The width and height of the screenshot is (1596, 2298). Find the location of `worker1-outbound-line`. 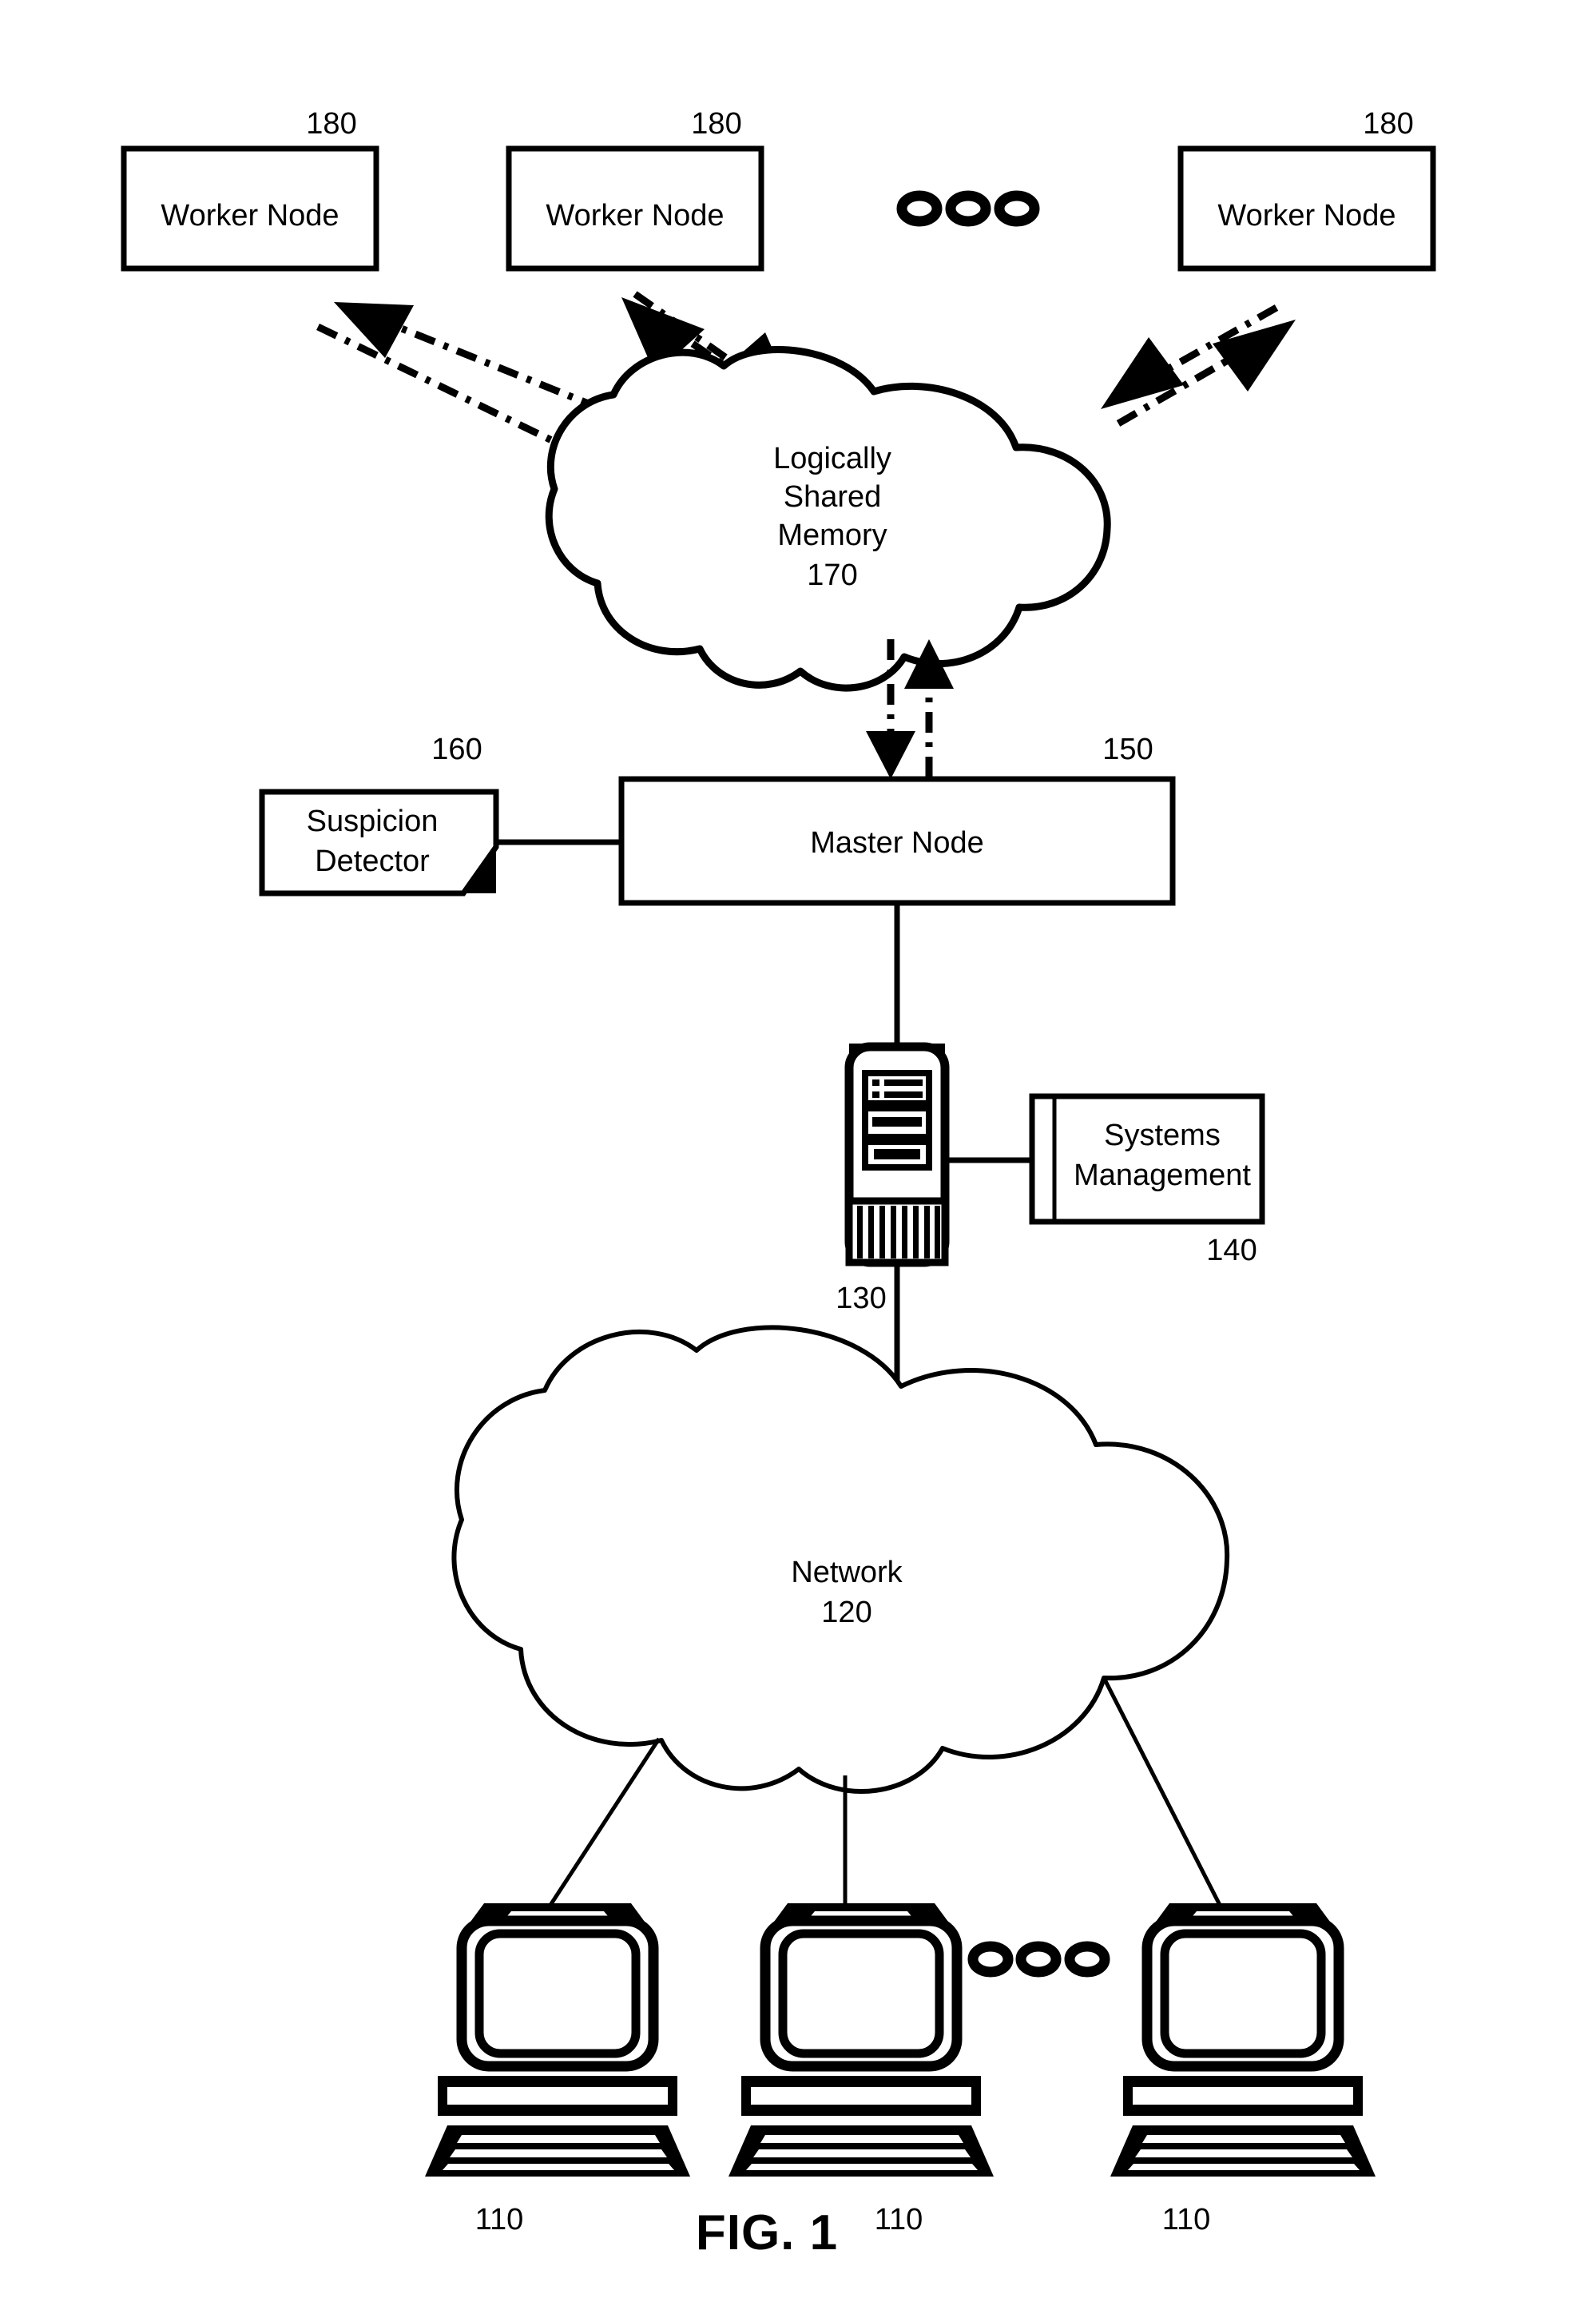

worker1-outbound-line is located at coordinates (454, 393).